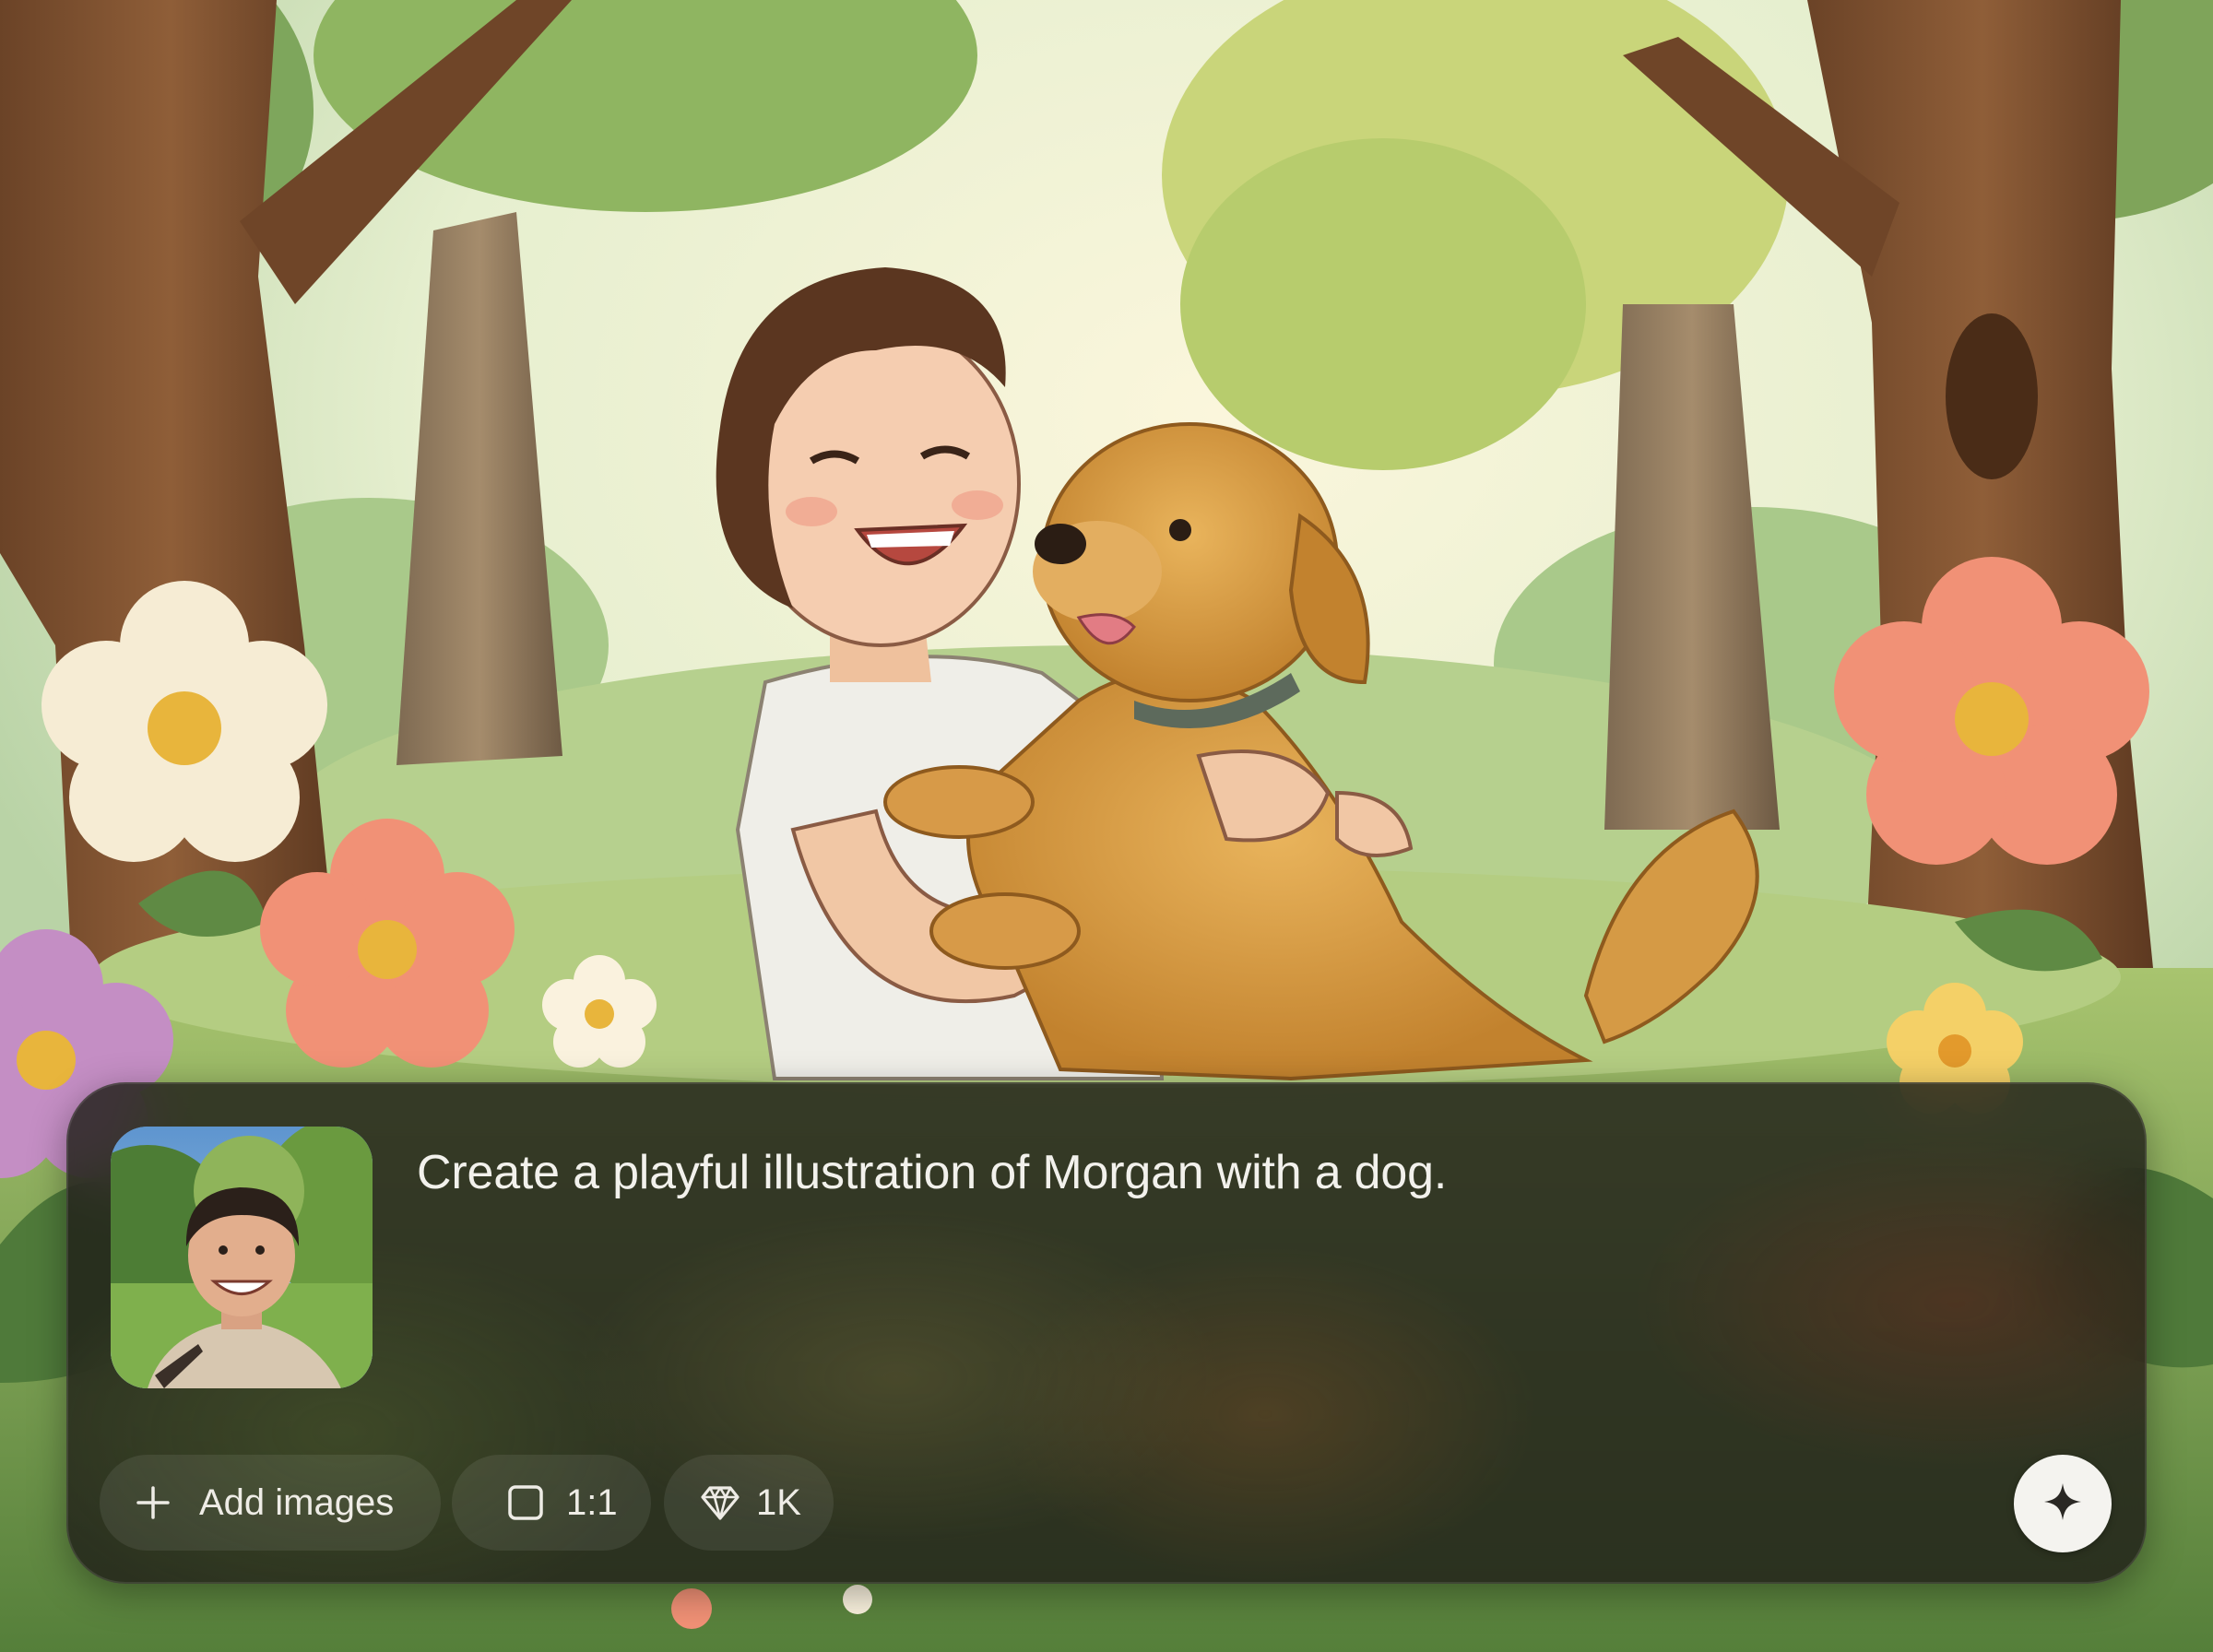 Image resolution: width=2213 pixels, height=1652 pixels. I want to click on sparkle-icon, so click(2062, 1504).